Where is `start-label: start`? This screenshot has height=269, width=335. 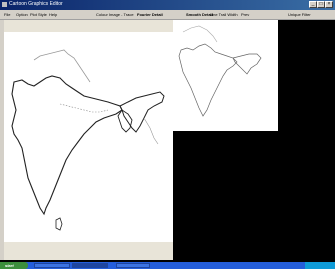 start-label: start is located at coordinates (9, 265).